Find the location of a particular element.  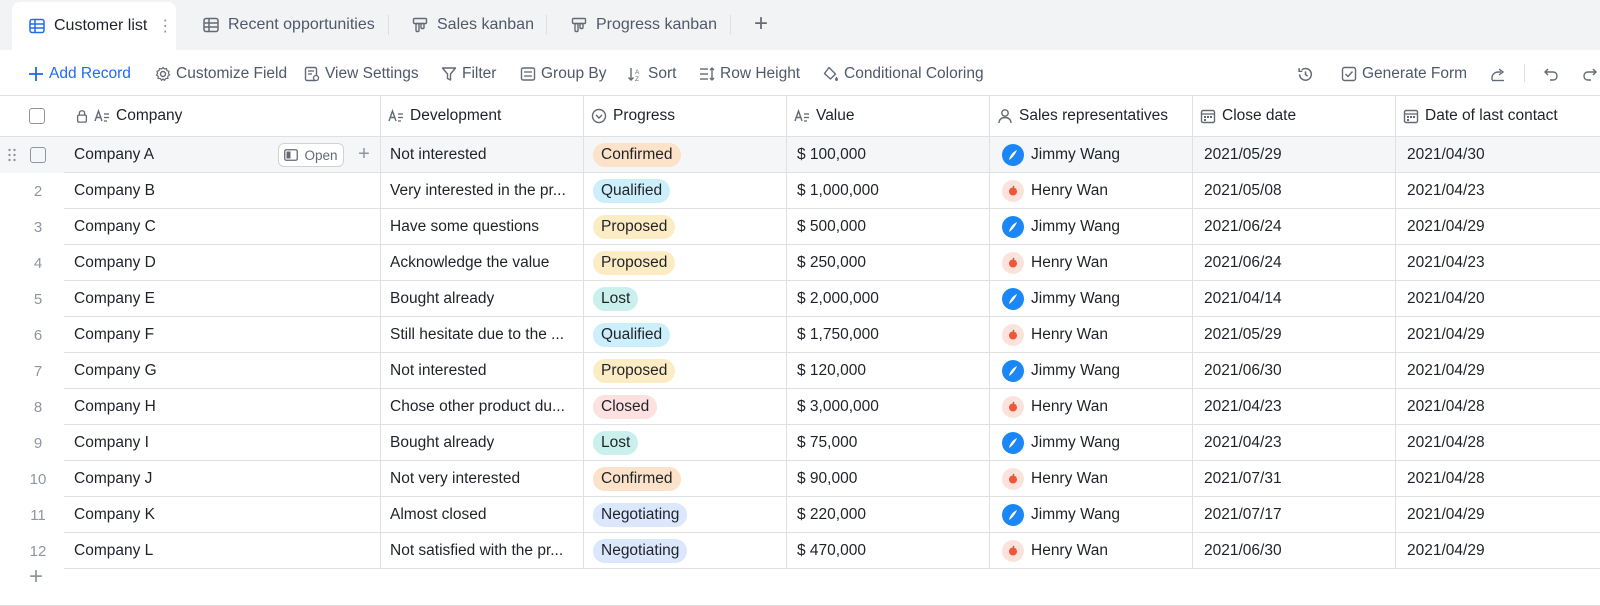

company-cell: Company J is located at coordinates (113, 479).